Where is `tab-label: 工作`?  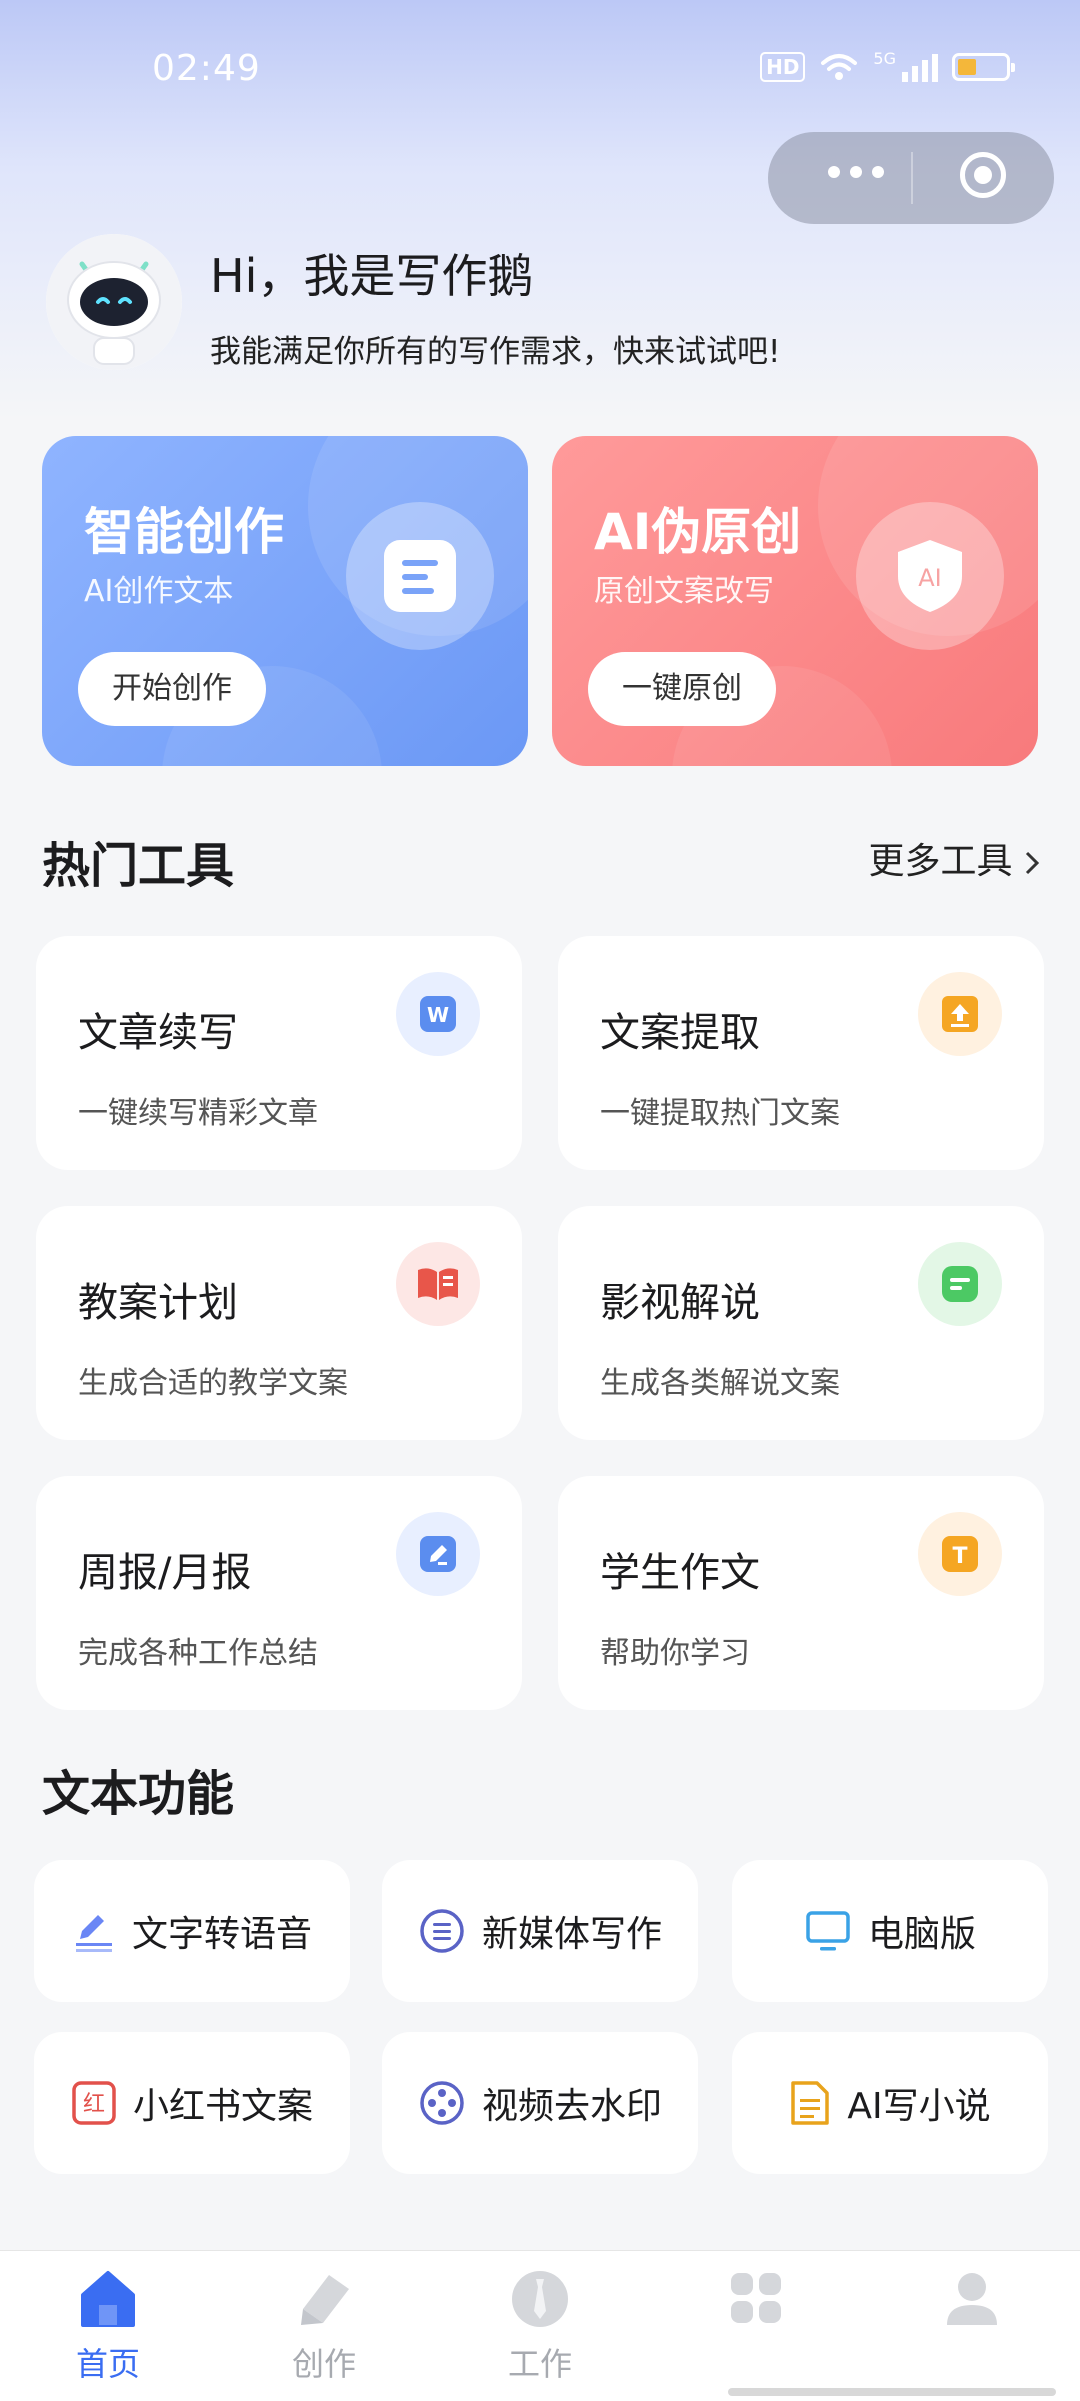
tab-label: 工作 is located at coordinates (539, 2364).